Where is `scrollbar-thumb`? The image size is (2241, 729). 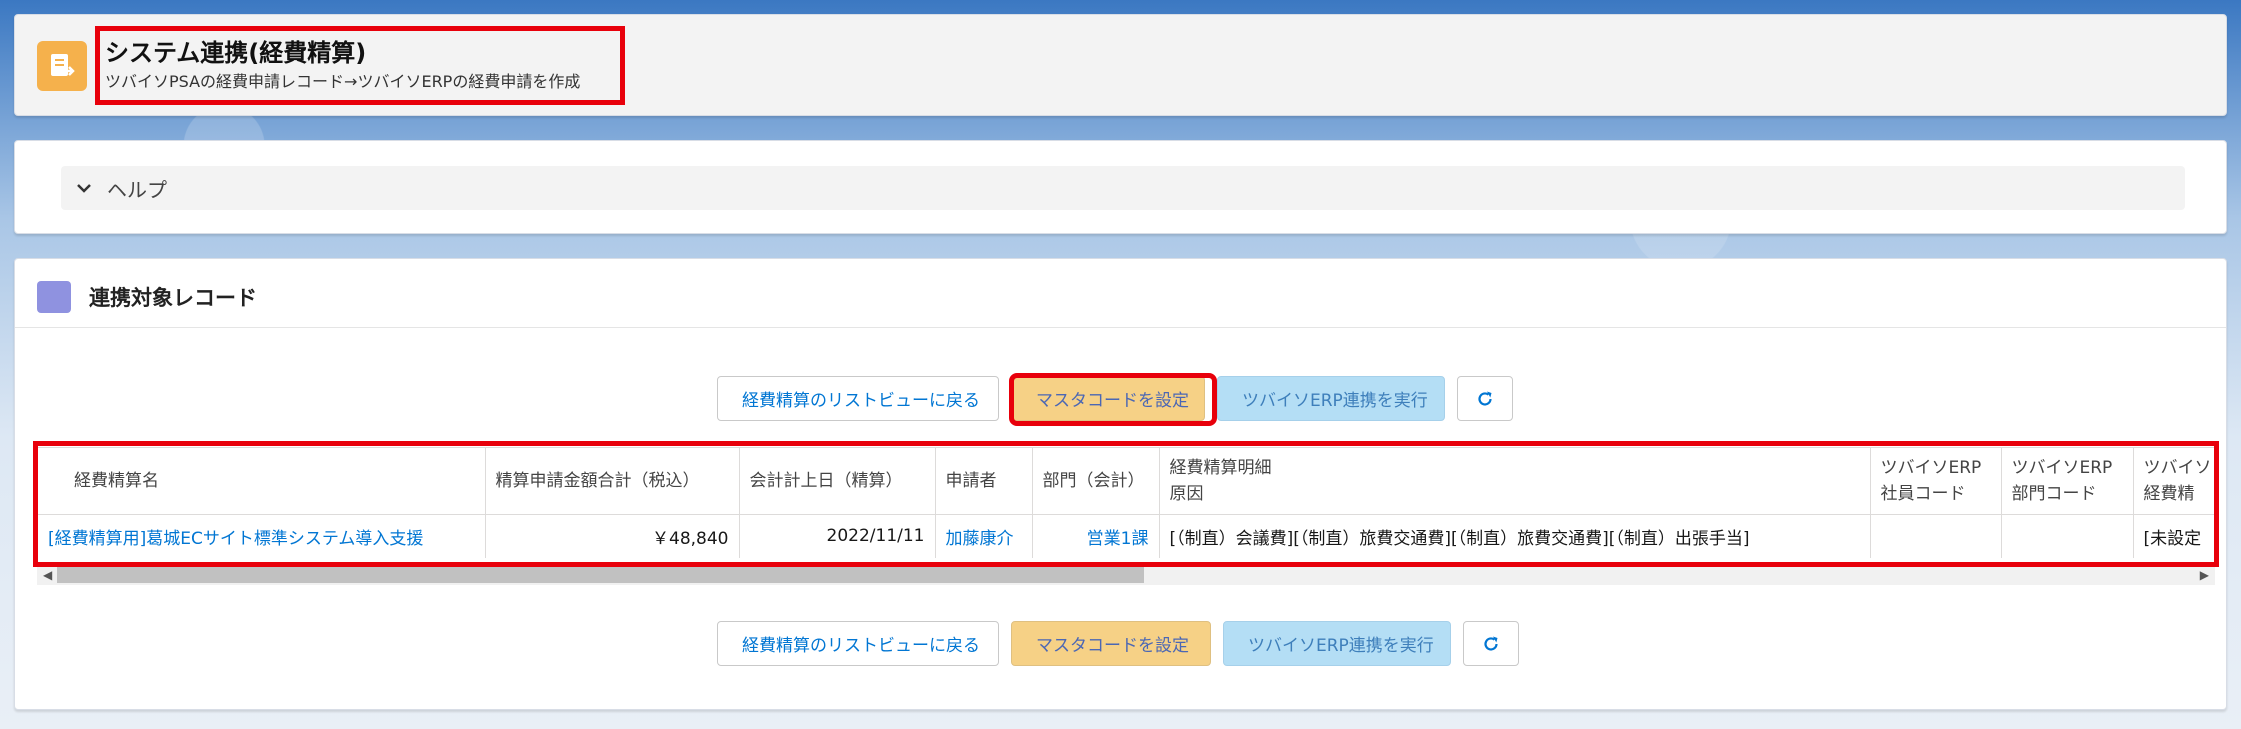
scrollbar-thumb is located at coordinates (600, 575).